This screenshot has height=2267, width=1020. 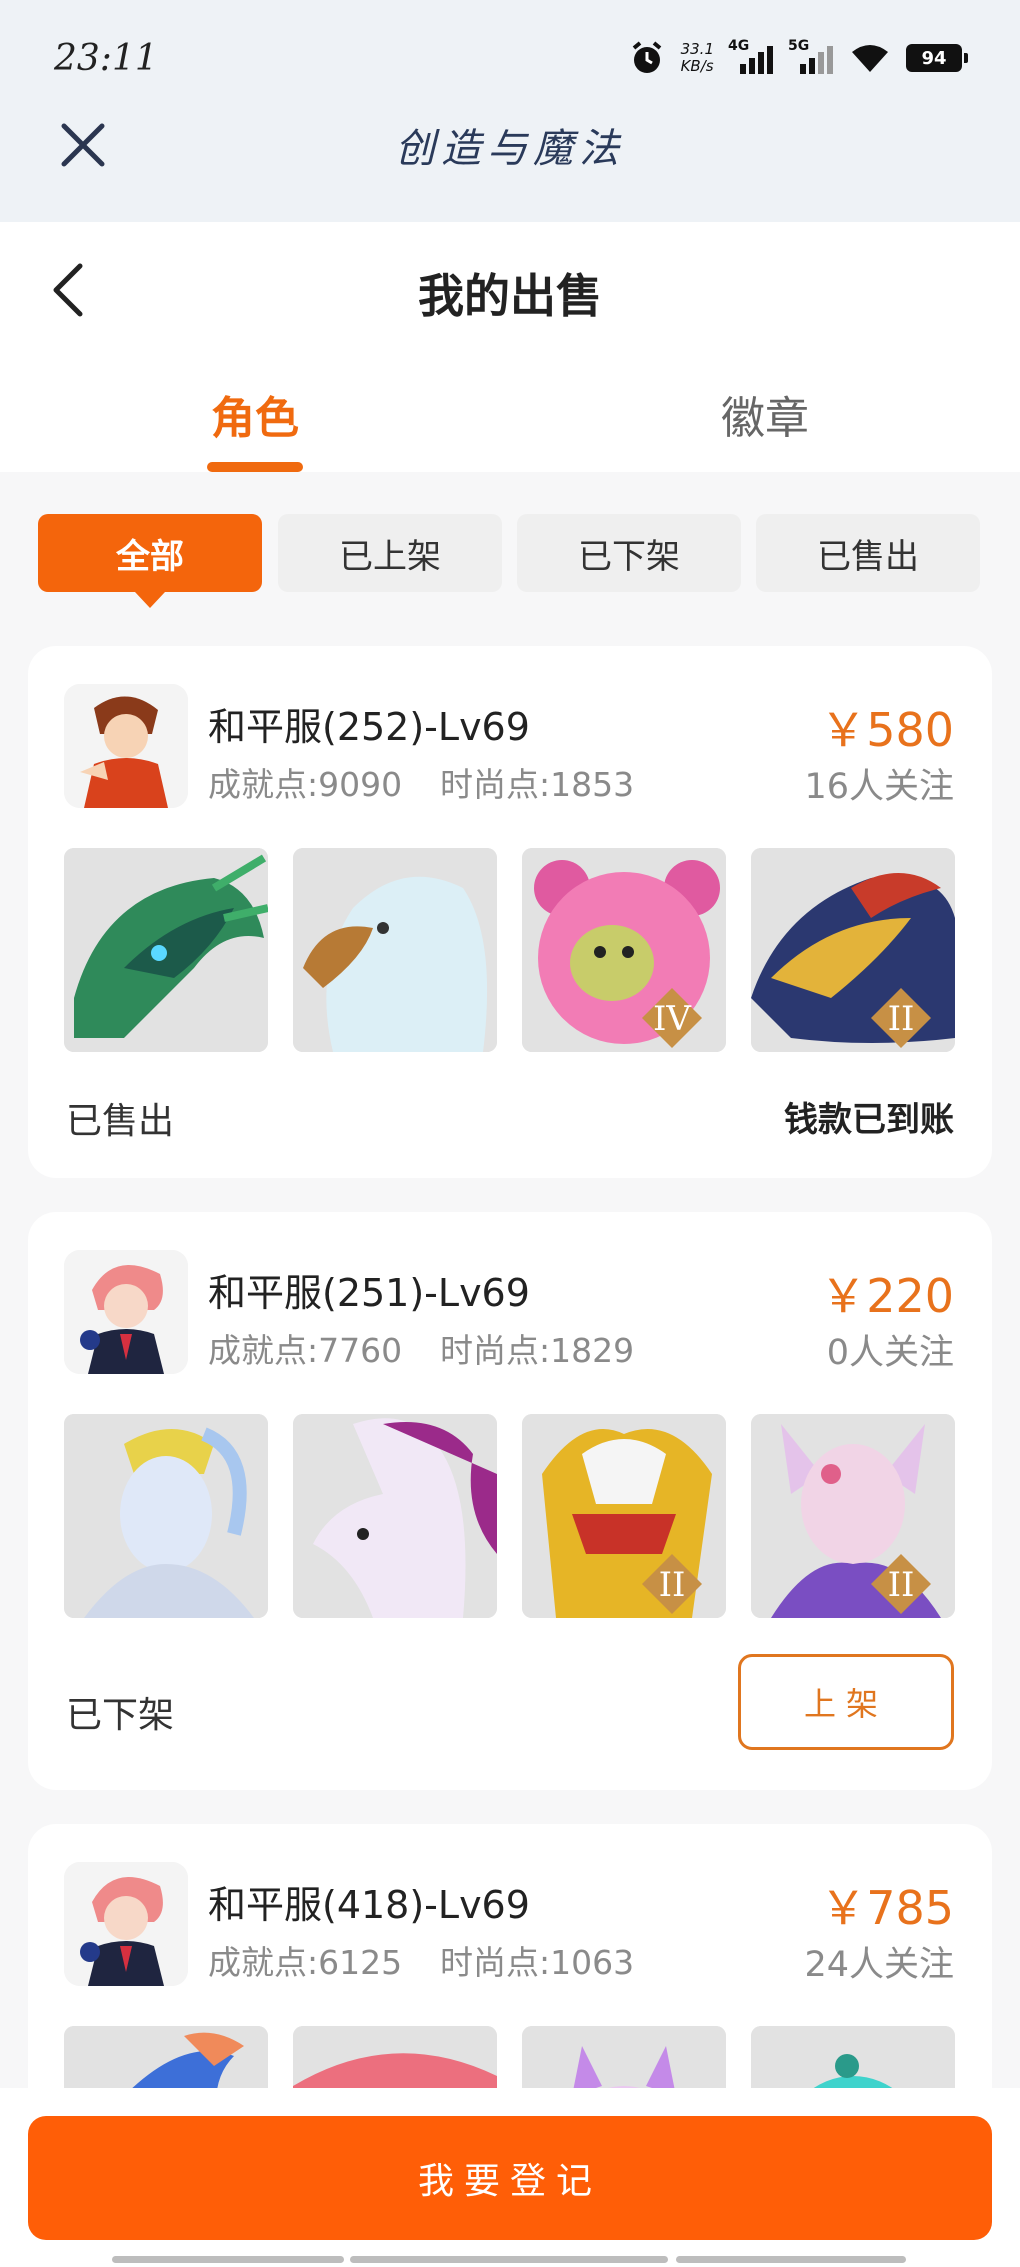 What do you see at coordinates (369, 727) in the screenshot?
I see `server-name: 和平服(252)-Lv69` at bounding box center [369, 727].